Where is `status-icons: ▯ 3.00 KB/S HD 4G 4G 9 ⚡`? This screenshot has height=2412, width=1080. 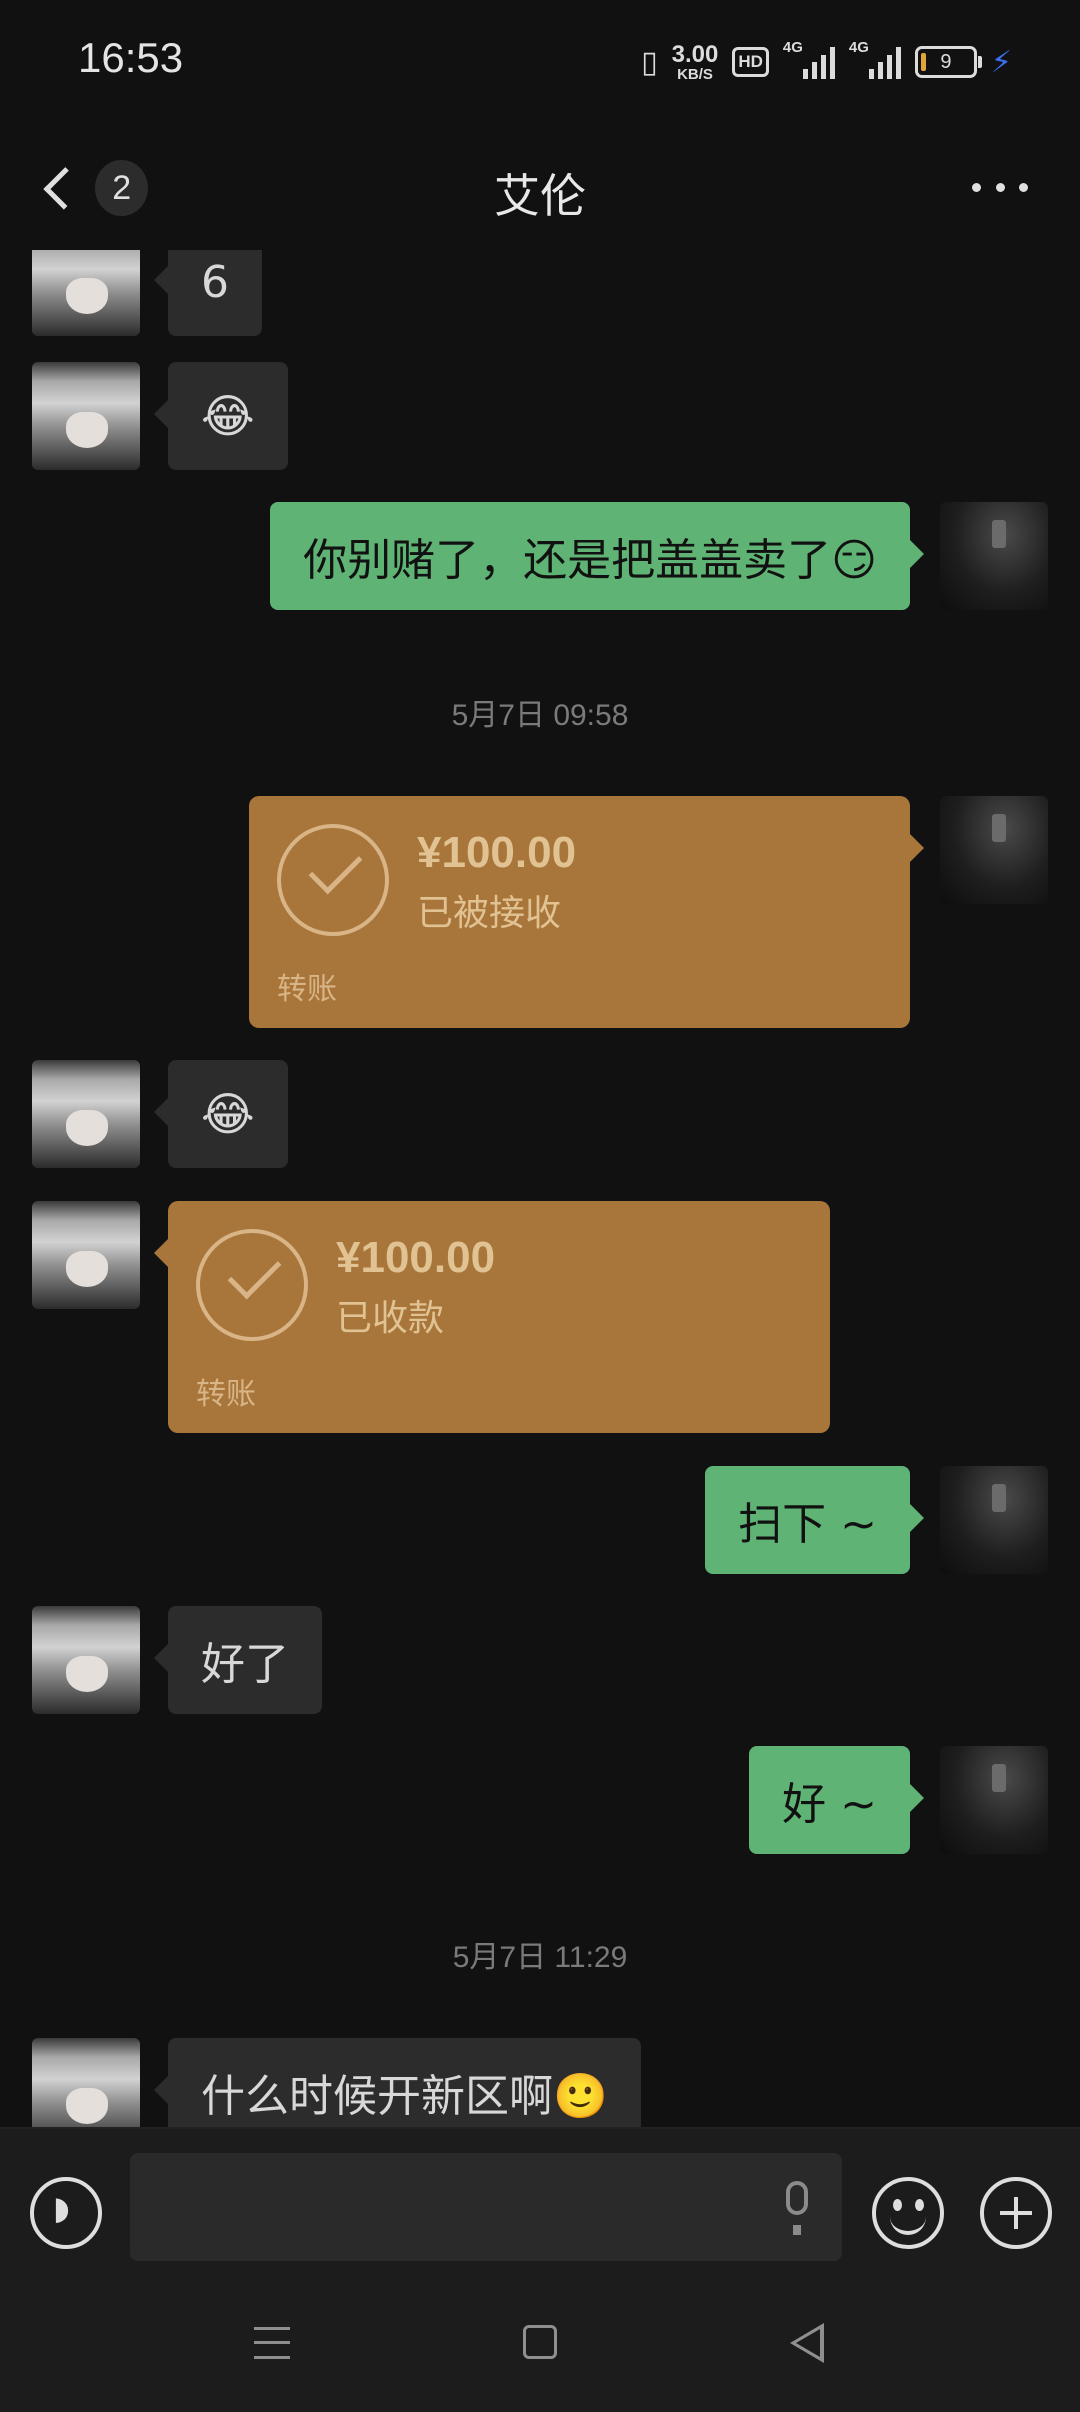
status-icons: ▯ 3.00 KB/S HD 4G 4G 9 ⚡ is located at coordinates (826, 62).